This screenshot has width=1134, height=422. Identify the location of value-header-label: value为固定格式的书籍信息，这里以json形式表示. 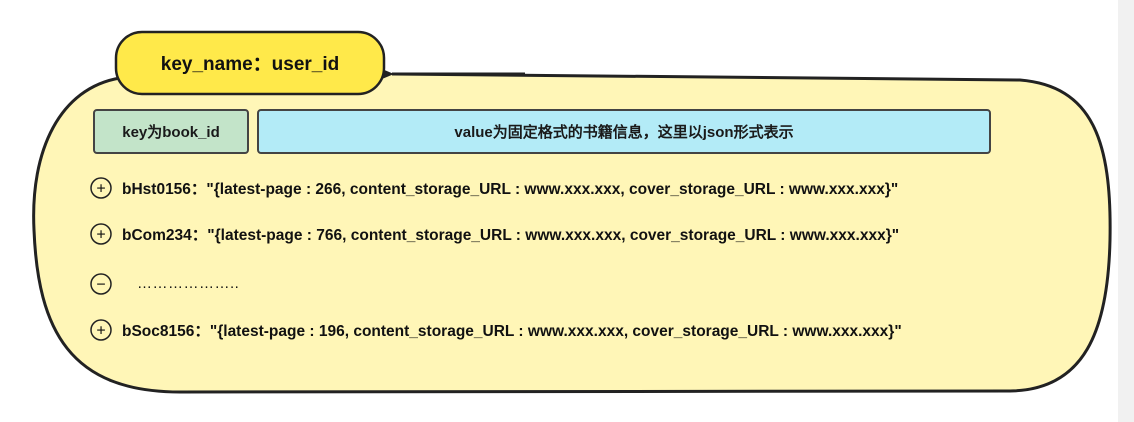
(623, 132).